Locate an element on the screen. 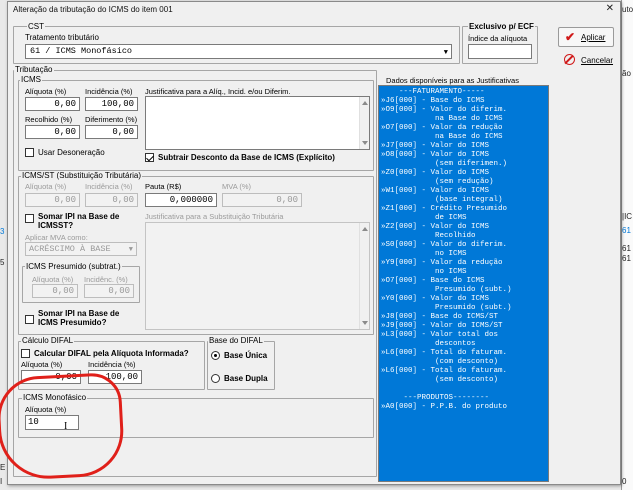  list-item: »W1[000] - Valor do ICMS is located at coordinates (435, 191).